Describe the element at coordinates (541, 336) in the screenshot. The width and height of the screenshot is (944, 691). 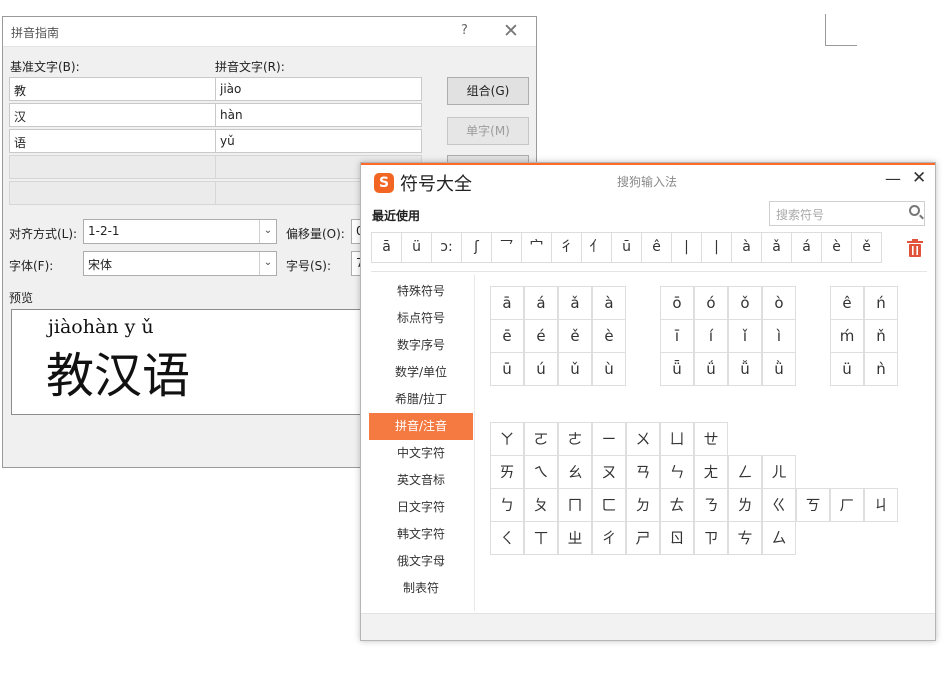
I see `symbol-cell: é` at that location.